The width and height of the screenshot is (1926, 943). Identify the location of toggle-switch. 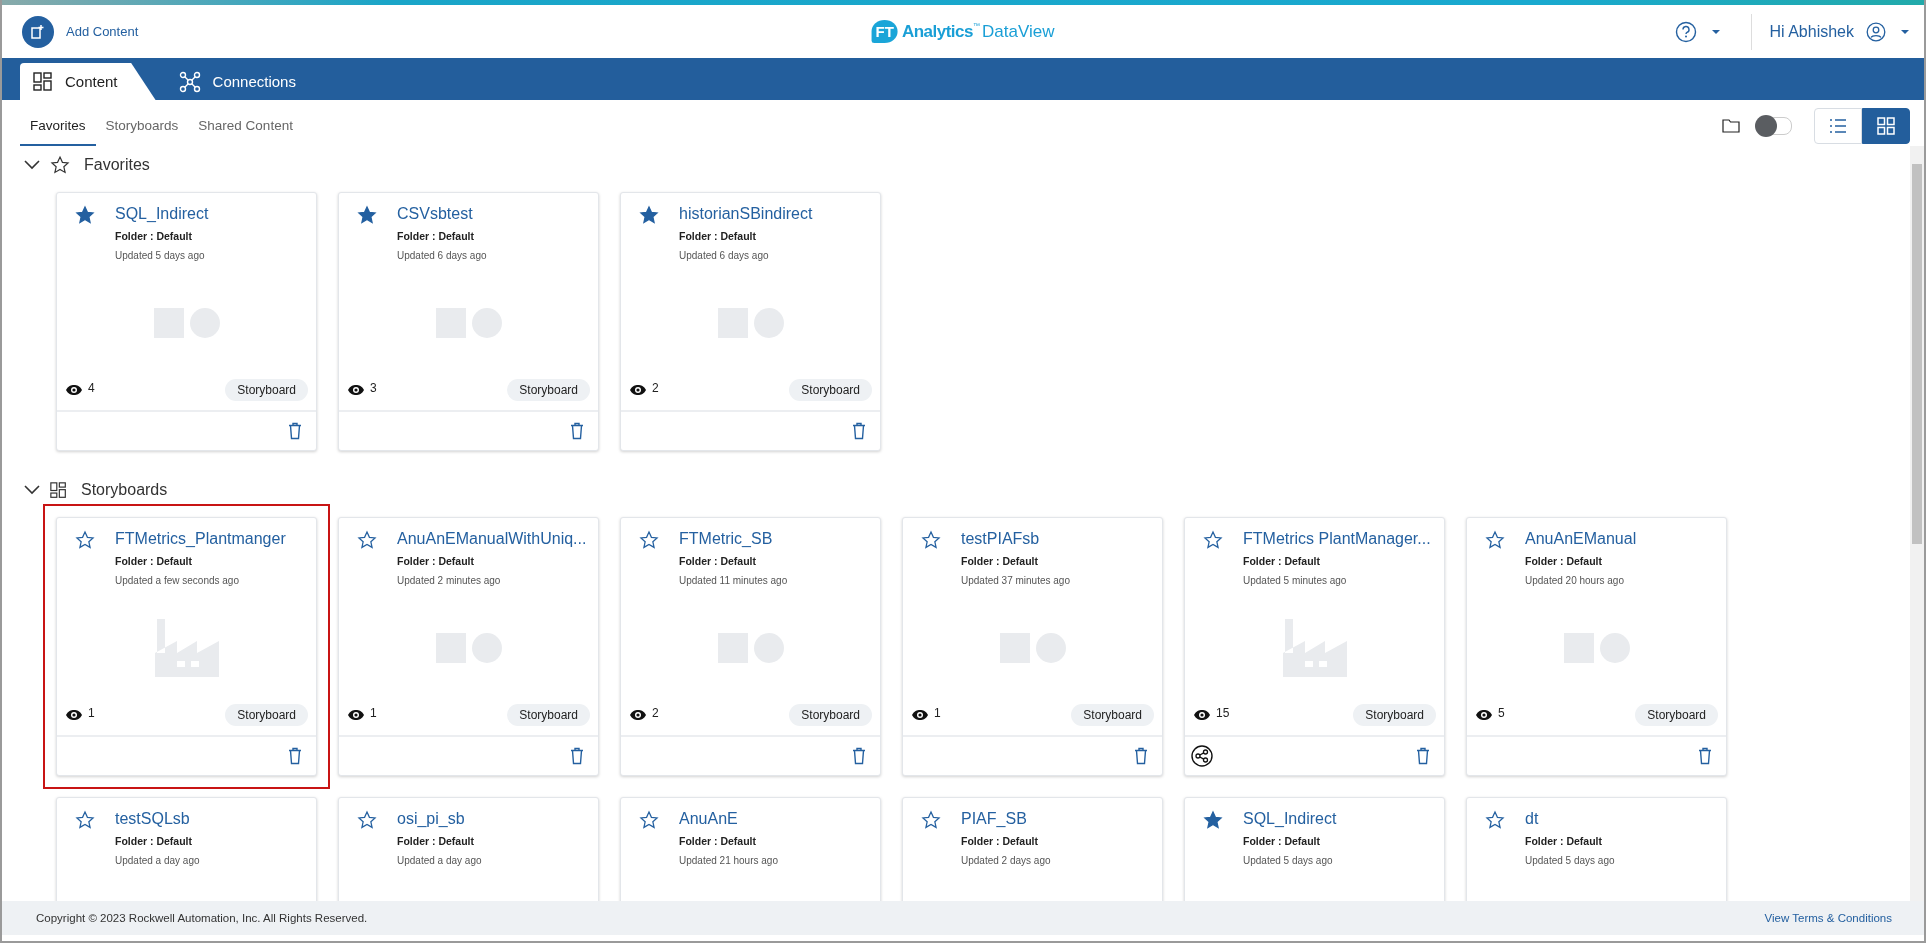
(1774, 126).